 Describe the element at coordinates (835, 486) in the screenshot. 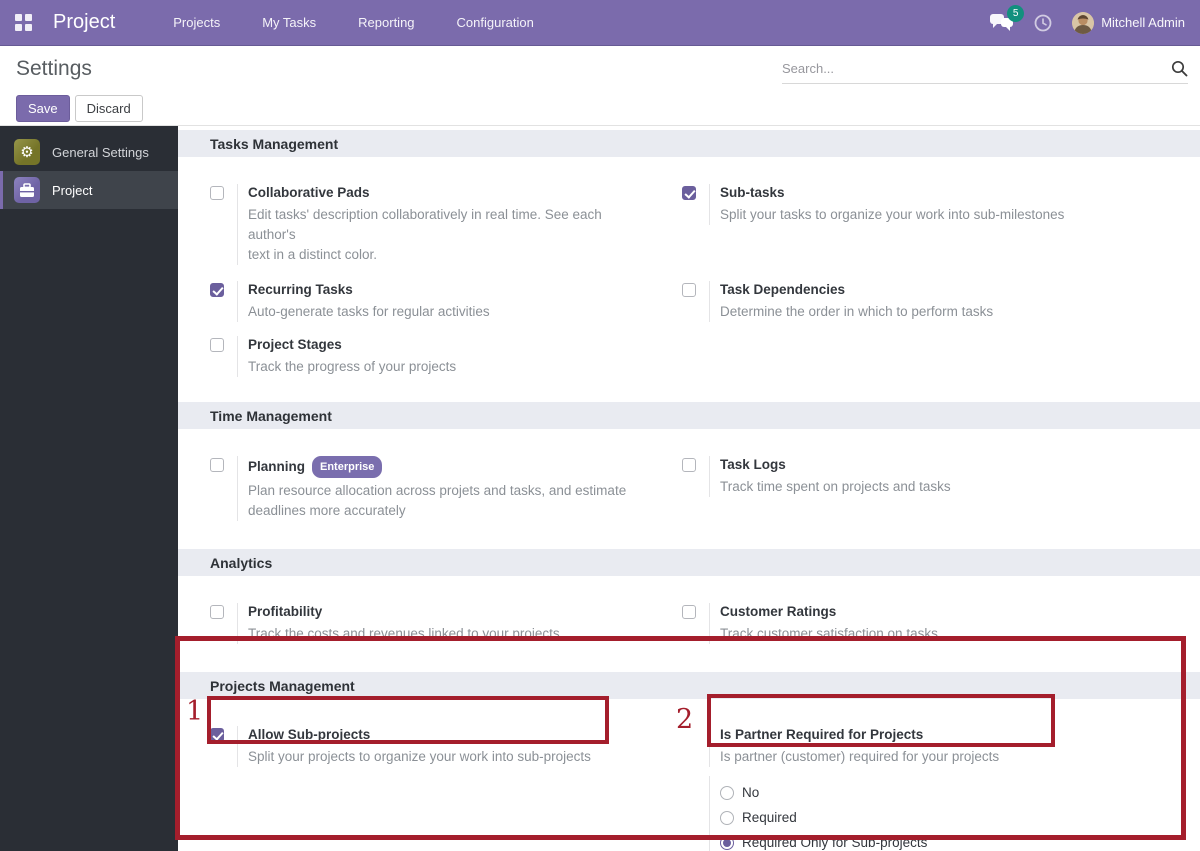

I see `setting-description: Track time spent on projects and tasks` at that location.